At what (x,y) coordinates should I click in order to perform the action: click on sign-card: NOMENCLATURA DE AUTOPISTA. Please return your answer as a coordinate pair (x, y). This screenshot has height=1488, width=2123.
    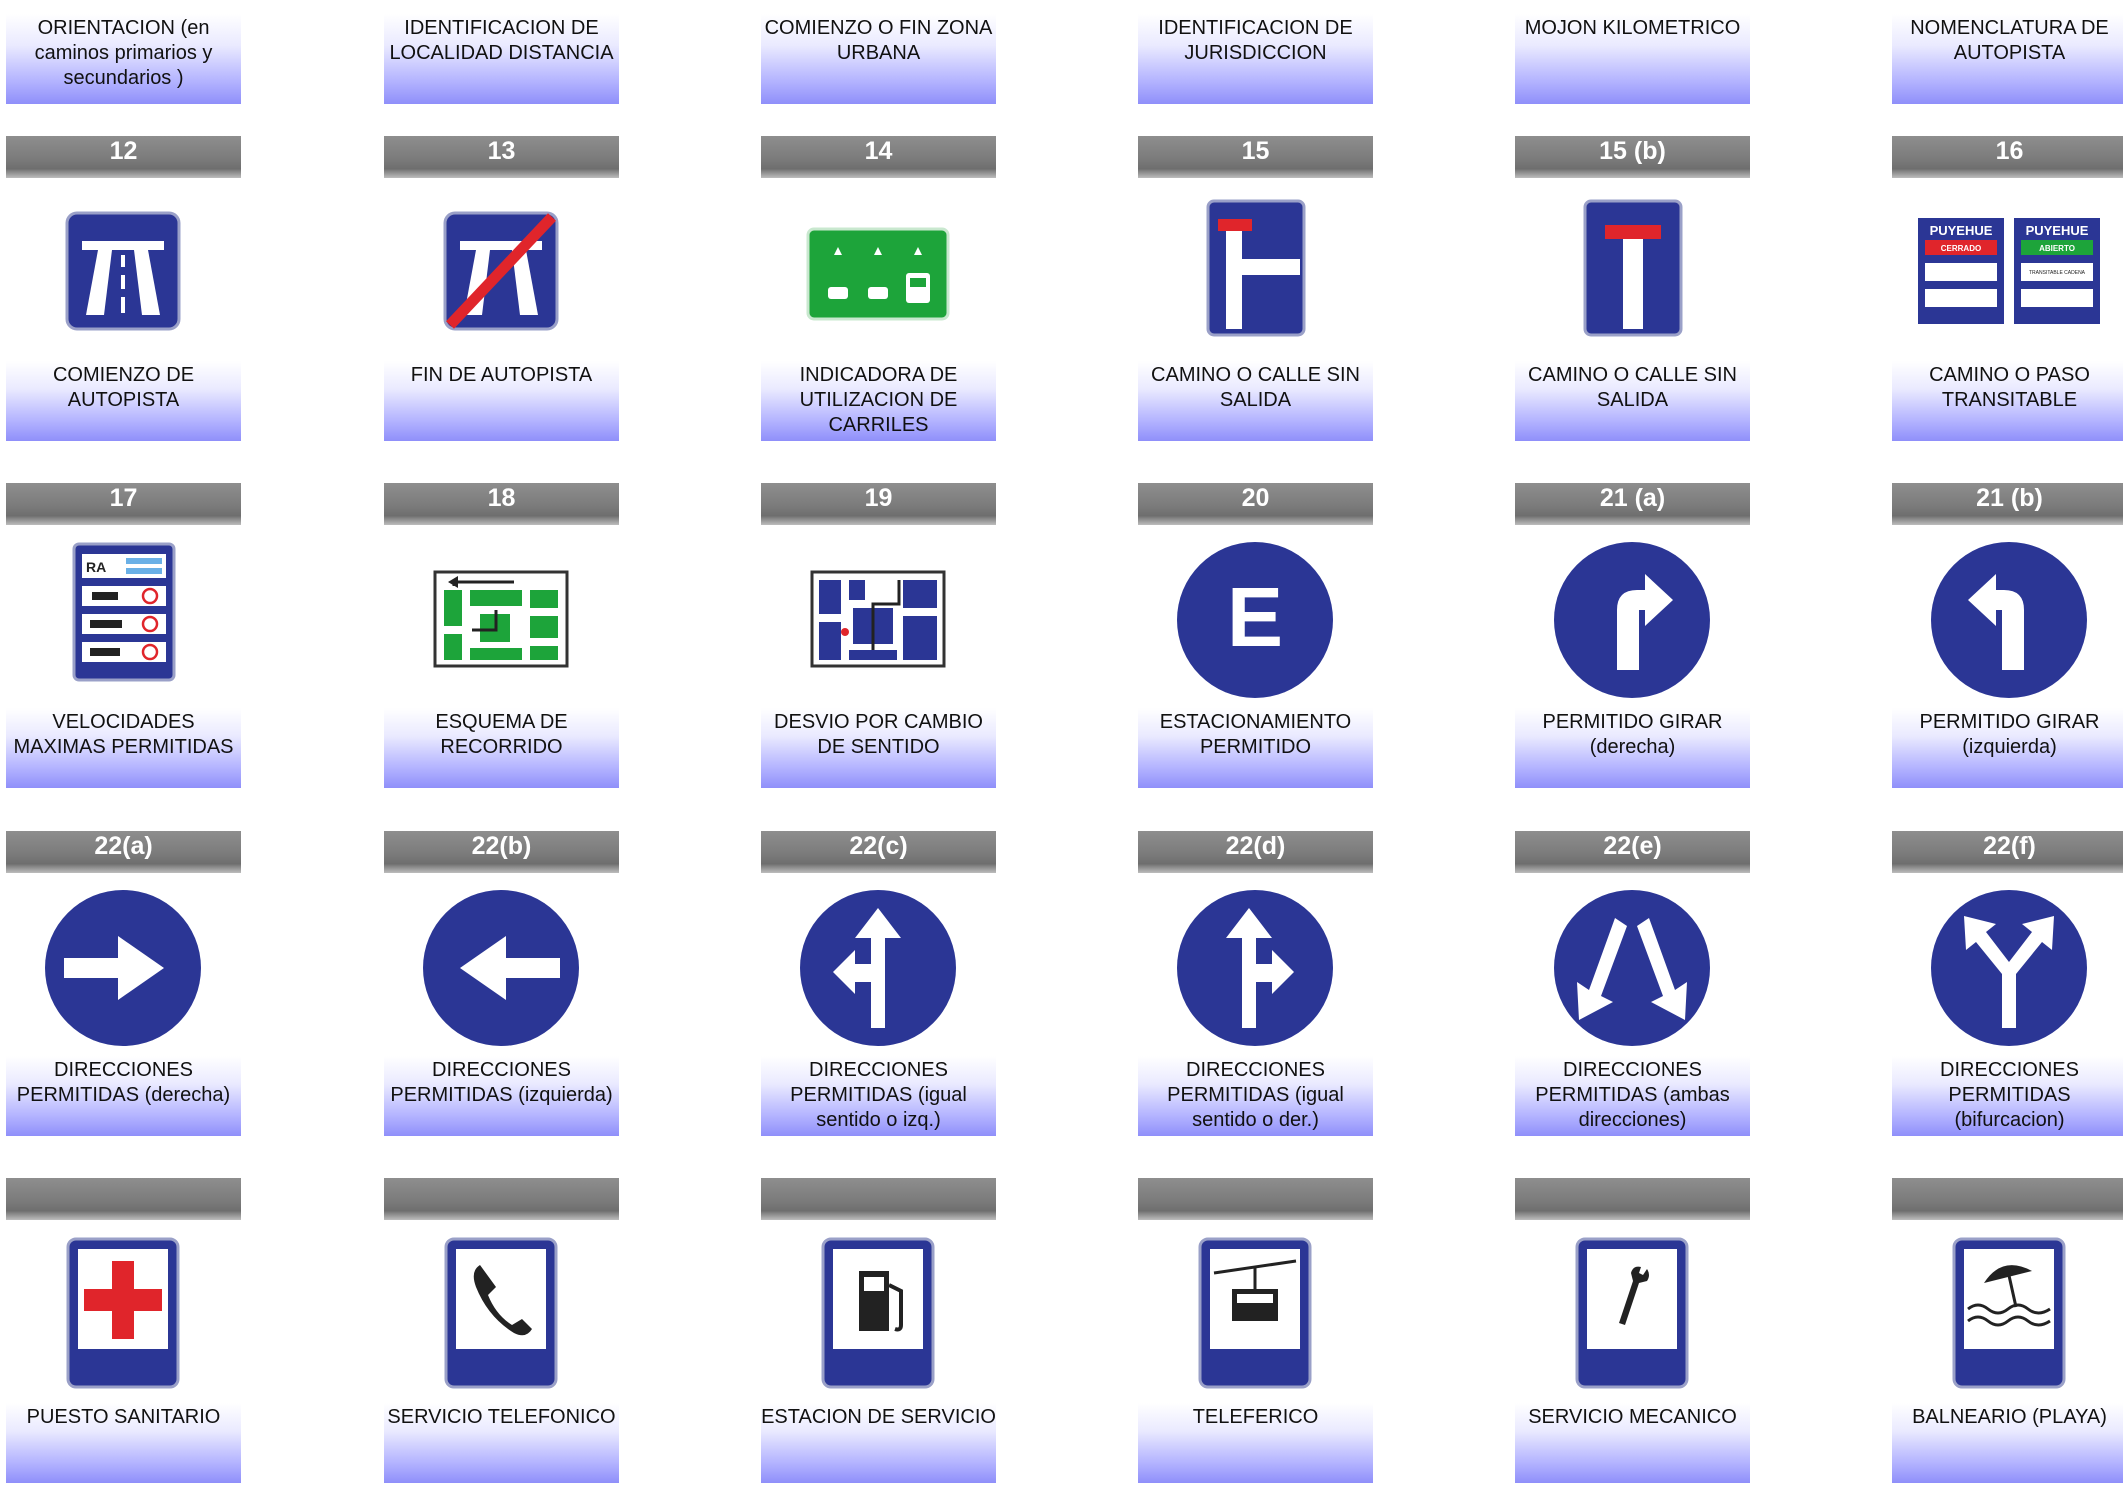
    Looking at the image, I should click on (2007, 52).